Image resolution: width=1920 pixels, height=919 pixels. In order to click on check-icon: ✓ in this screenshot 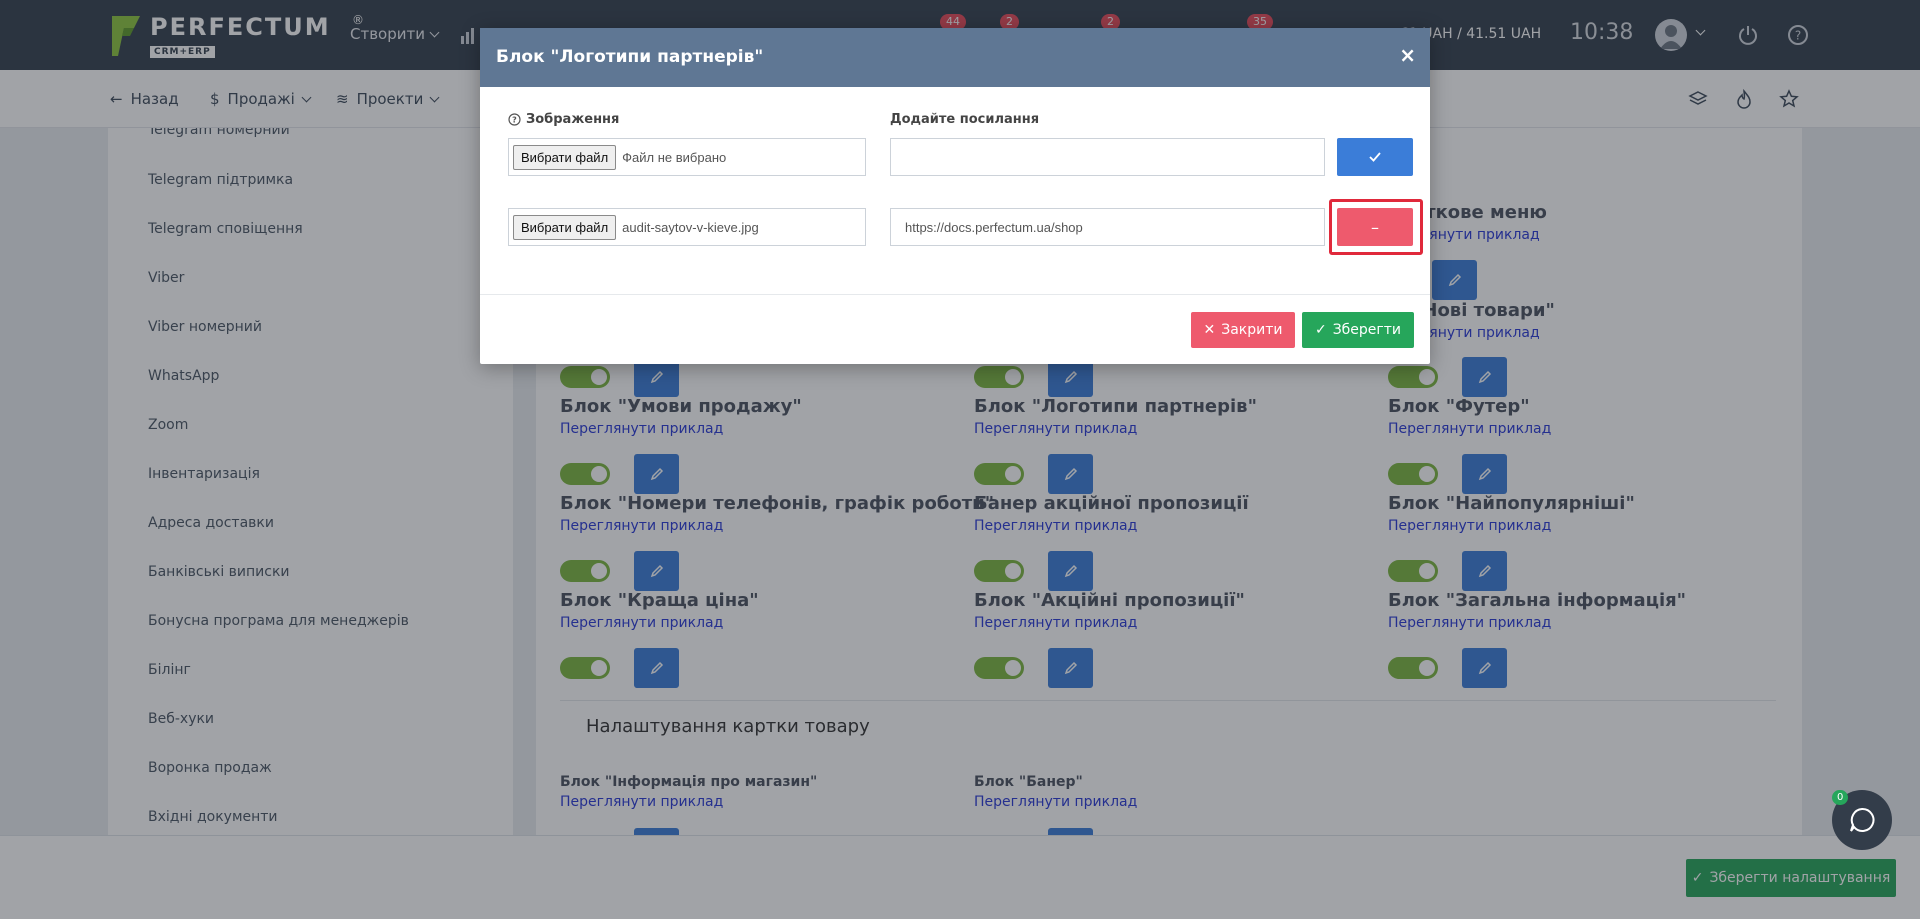, I will do `click(1320, 330)`.